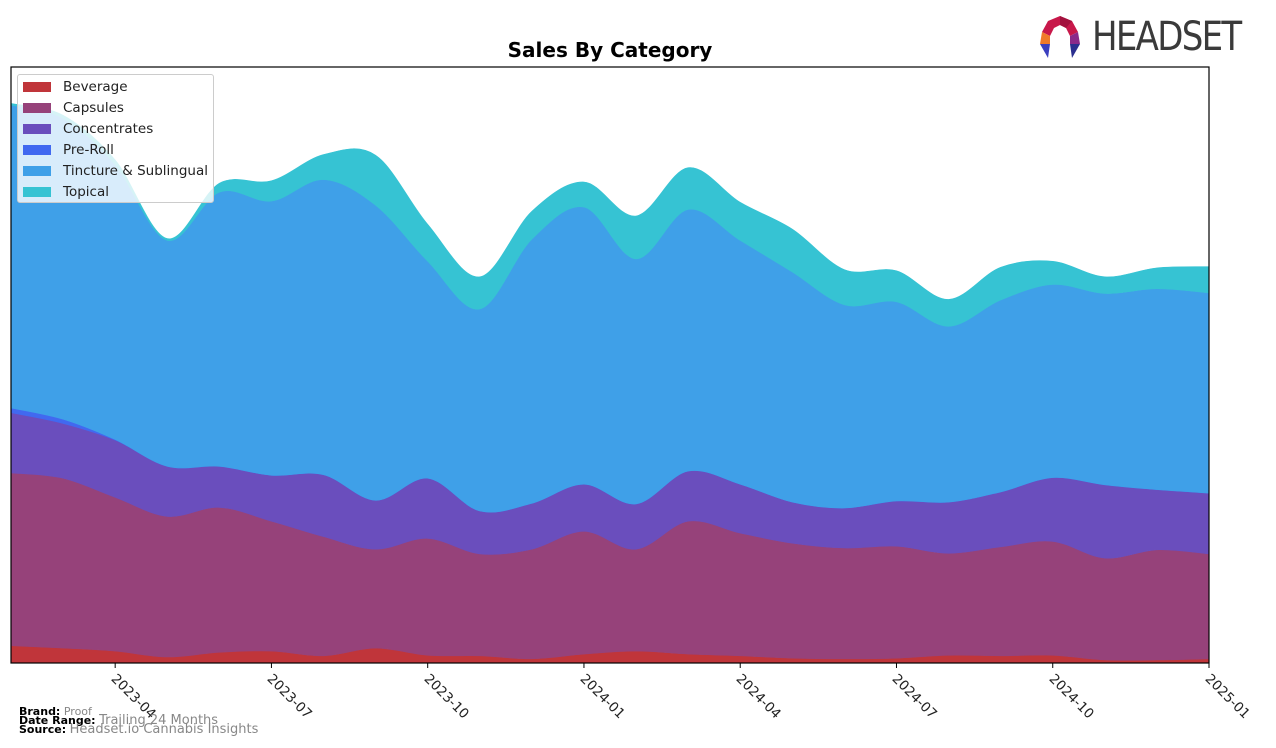 This screenshot has height=748, width=1276. I want to click on legend-item-tincture-sublingual: Tincture & Sublingual, so click(115, 171).